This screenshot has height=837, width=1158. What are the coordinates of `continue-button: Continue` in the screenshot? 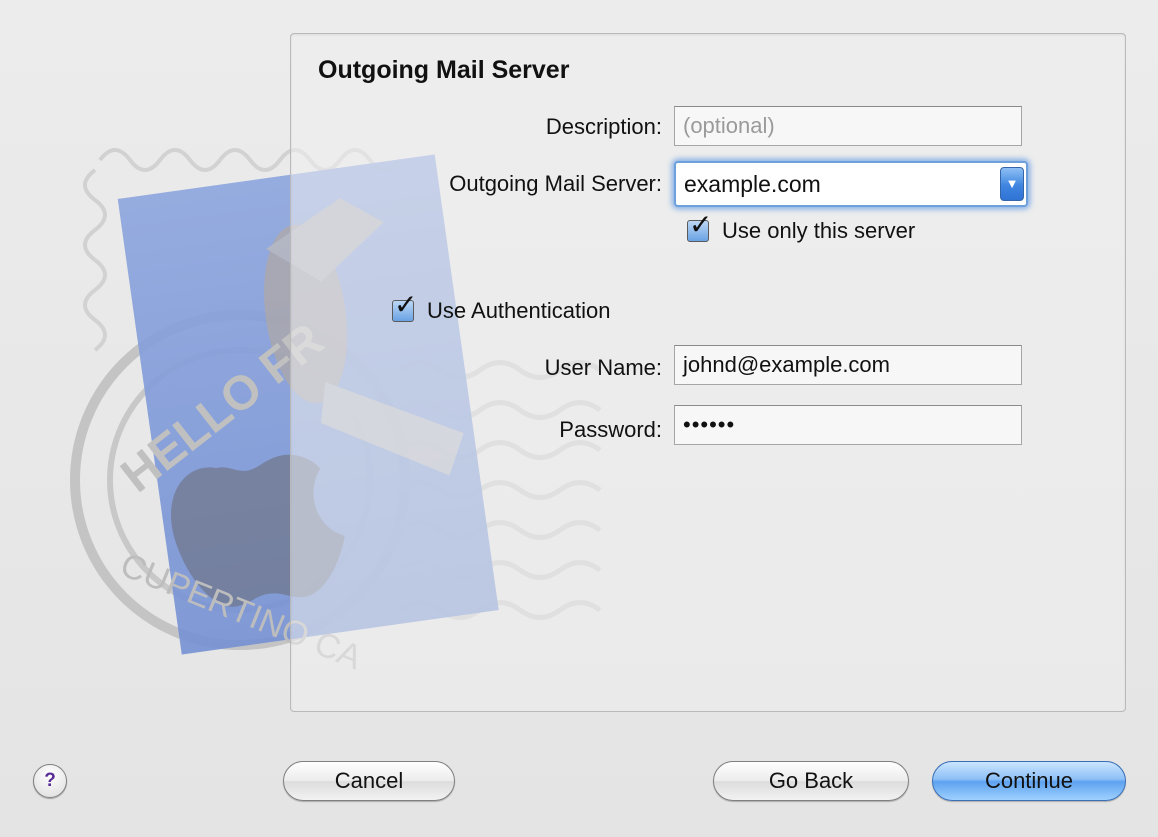 It's located at (1029, 781).